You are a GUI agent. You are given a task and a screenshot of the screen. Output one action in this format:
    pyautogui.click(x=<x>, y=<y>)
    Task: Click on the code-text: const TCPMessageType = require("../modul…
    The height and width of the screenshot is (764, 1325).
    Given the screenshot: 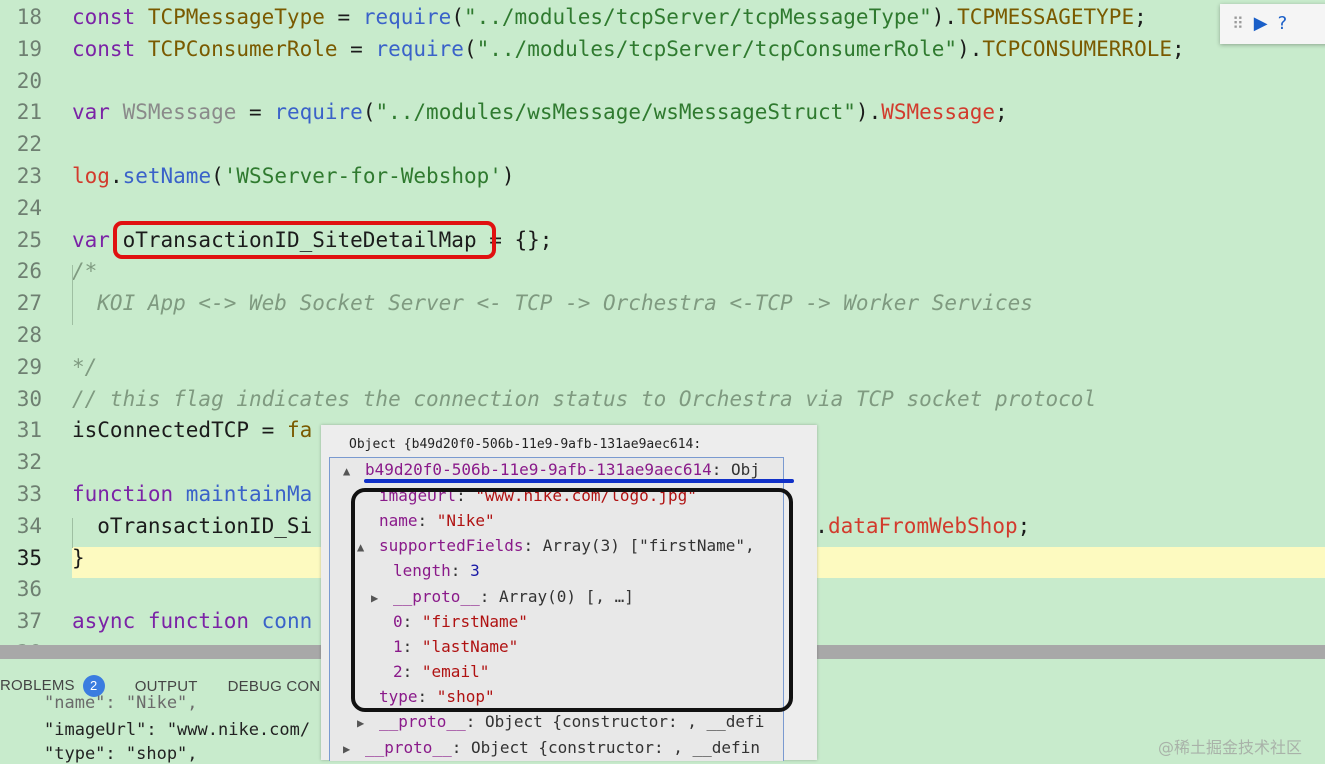 What is the action you would take?
    pyautogui.click(x=609, y=17)
    